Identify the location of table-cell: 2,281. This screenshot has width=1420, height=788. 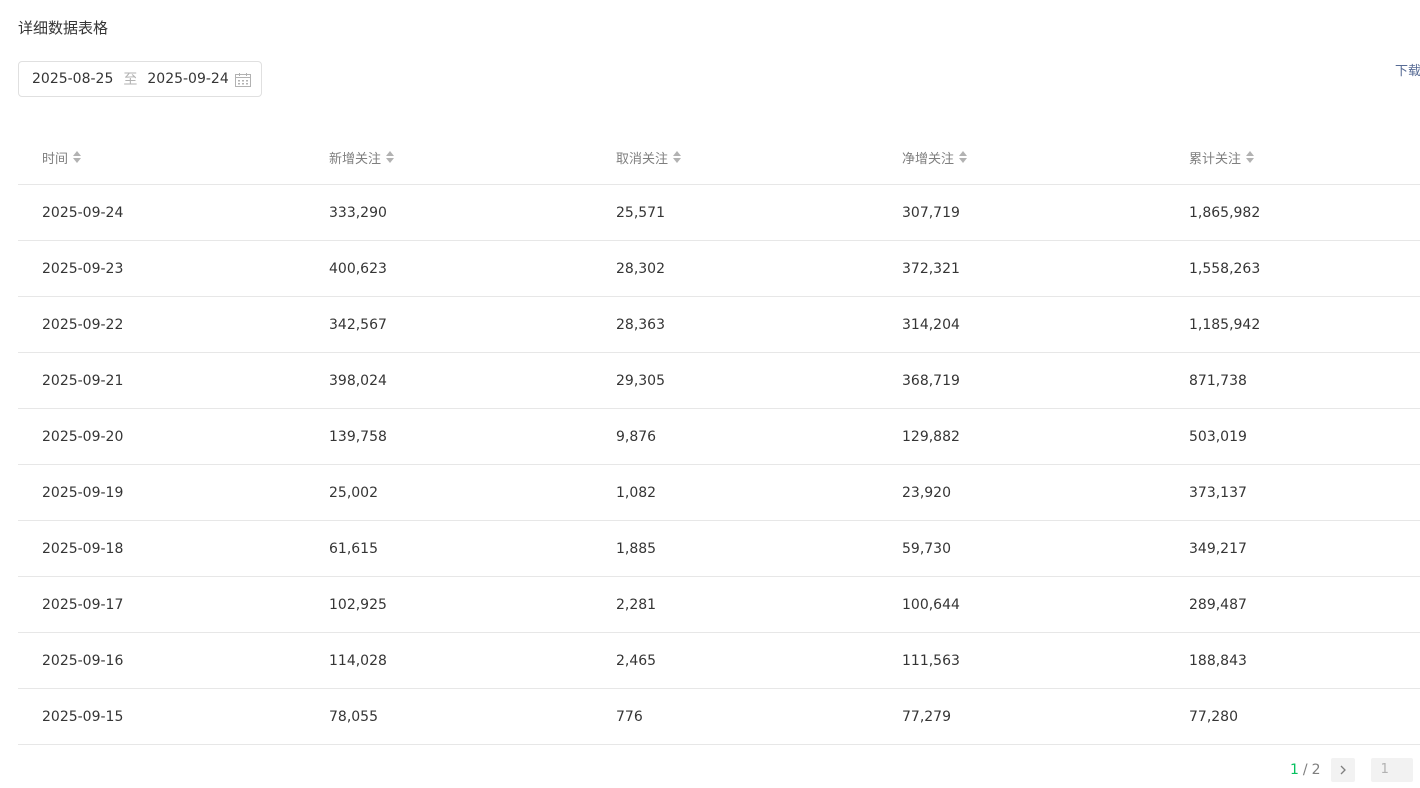
(636, 604).